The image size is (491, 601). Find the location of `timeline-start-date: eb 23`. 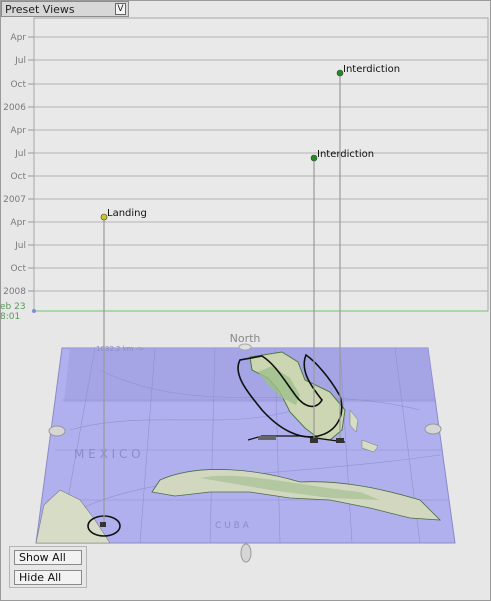

timeline-start-date: eb 23 is located at coordinates (13, 307).